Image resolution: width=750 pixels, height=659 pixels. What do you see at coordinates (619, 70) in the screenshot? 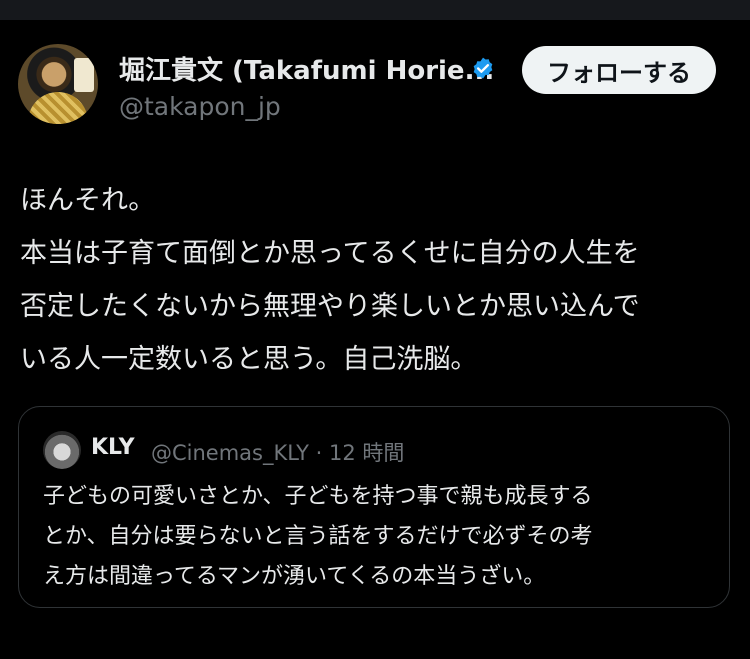
I see `follow-button: フォローする` at bounding box center [619, 70].